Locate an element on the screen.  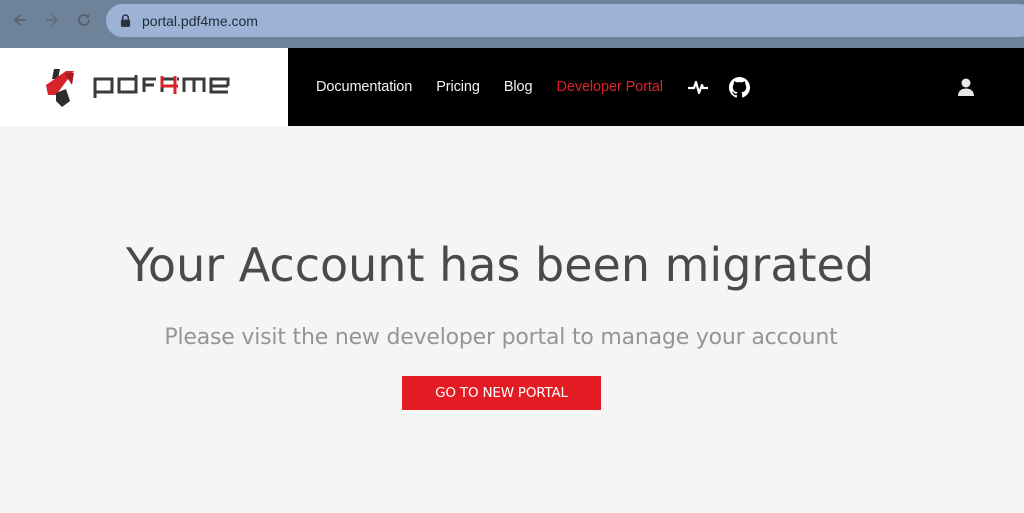
lock-icon is located at coordinates (126, 21).